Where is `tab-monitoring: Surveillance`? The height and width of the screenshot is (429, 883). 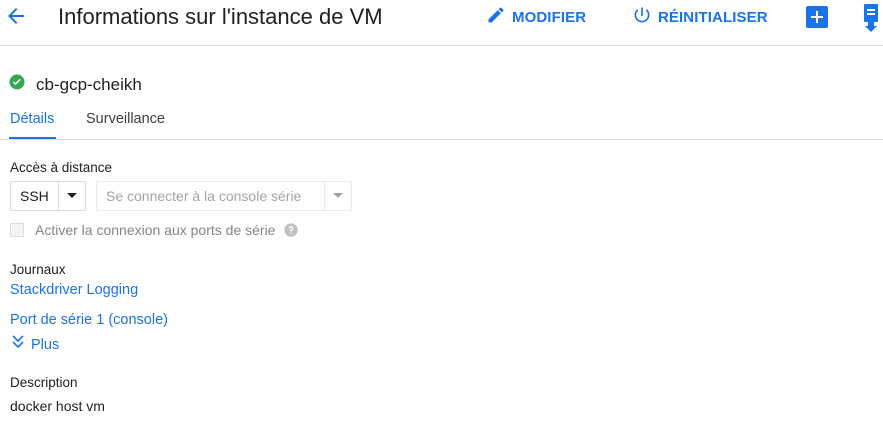 tab-monitoring: Surveillance is located at coordinates (125, 119).